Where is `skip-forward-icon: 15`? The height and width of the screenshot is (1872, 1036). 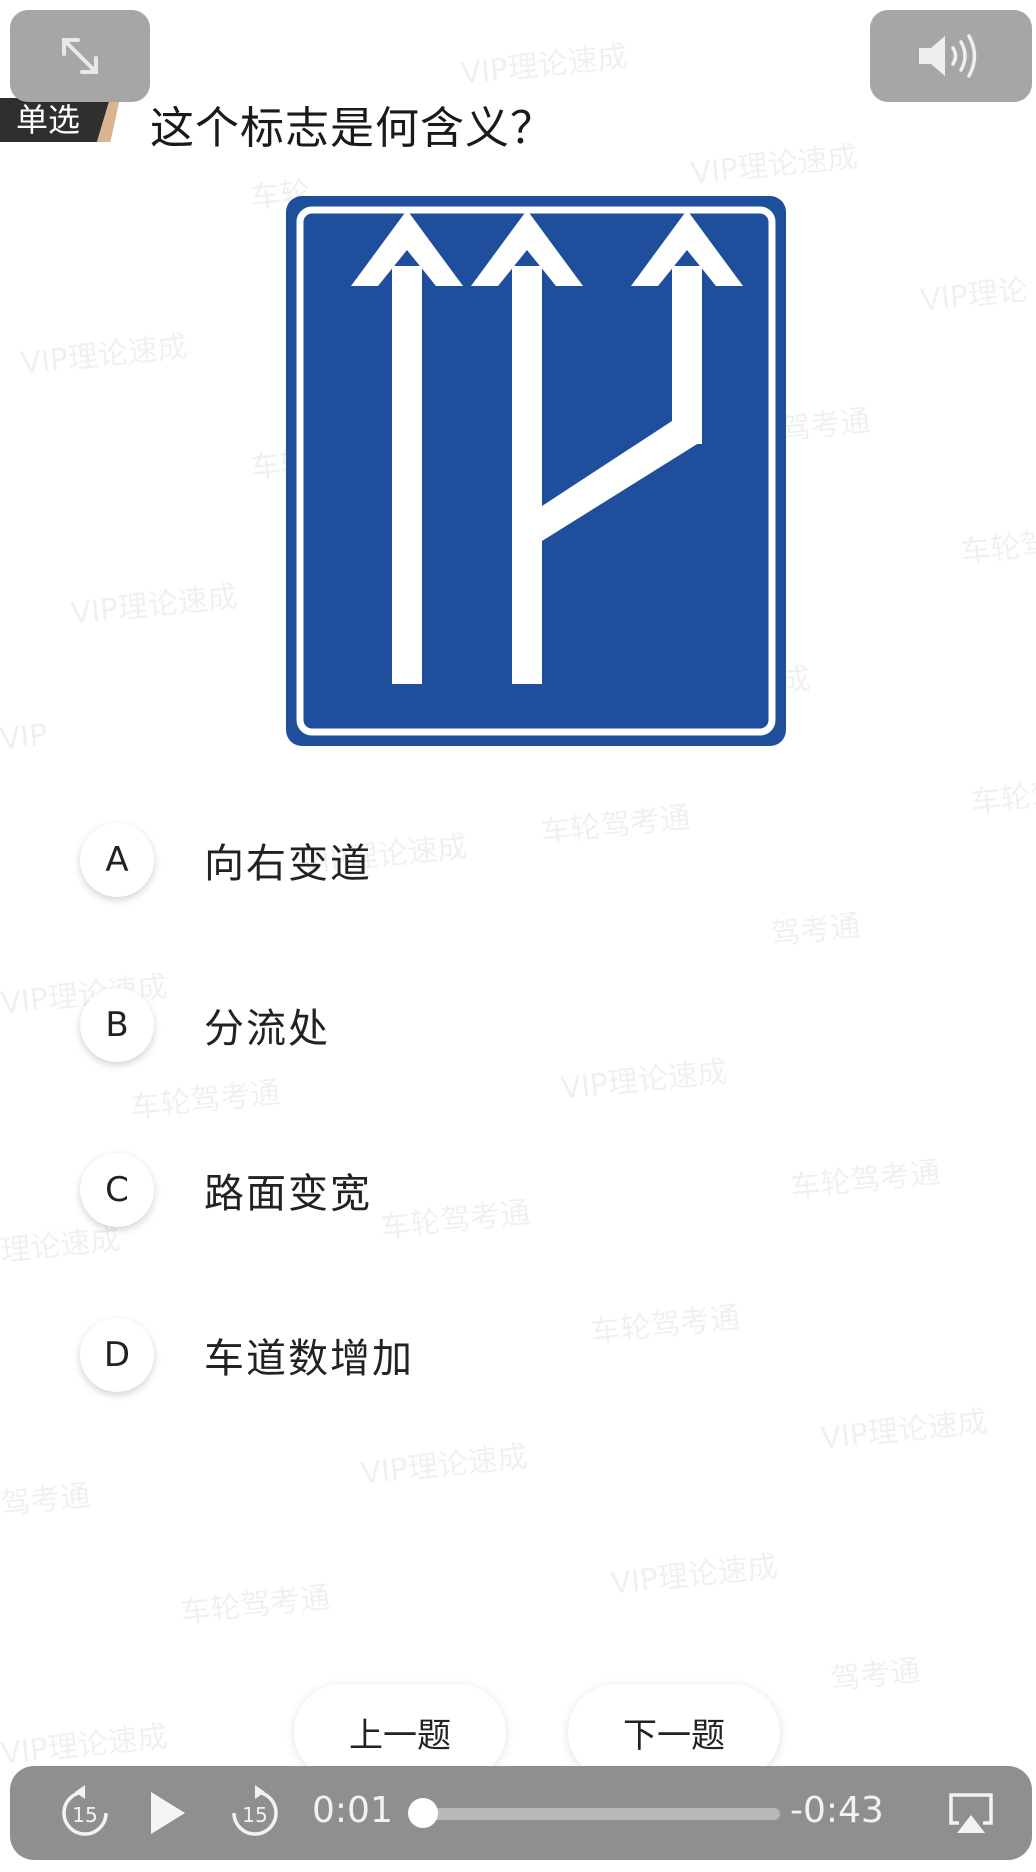 skip-forward-icon: 15 is located at coordinates (255, 1810).